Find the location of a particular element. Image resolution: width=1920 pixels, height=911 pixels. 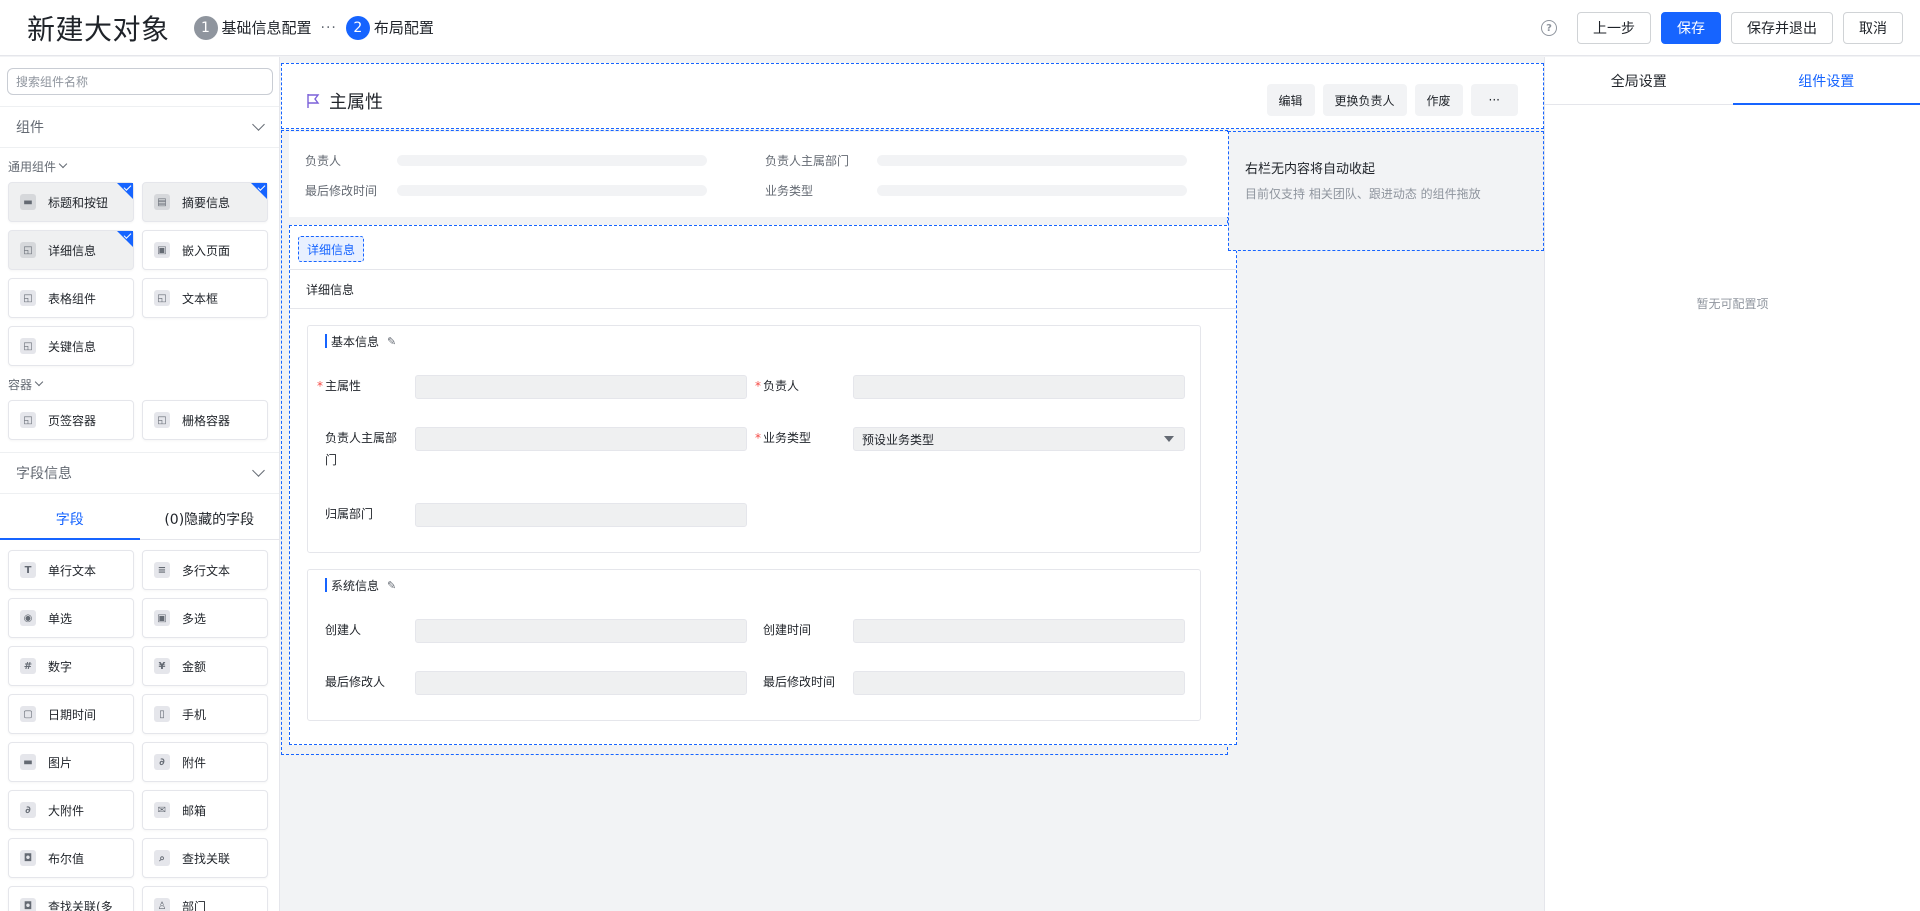

summary-card: 负责人 负责人主属部门 最后修改时间 业务类型 is located at coordinates (762, 174).